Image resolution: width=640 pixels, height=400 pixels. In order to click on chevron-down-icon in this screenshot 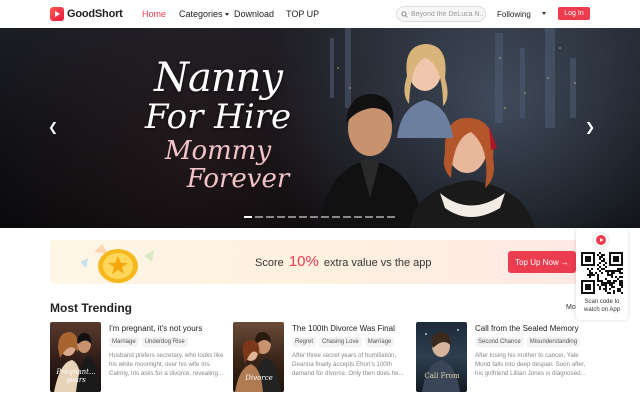, I will do `click(226, 14)`.